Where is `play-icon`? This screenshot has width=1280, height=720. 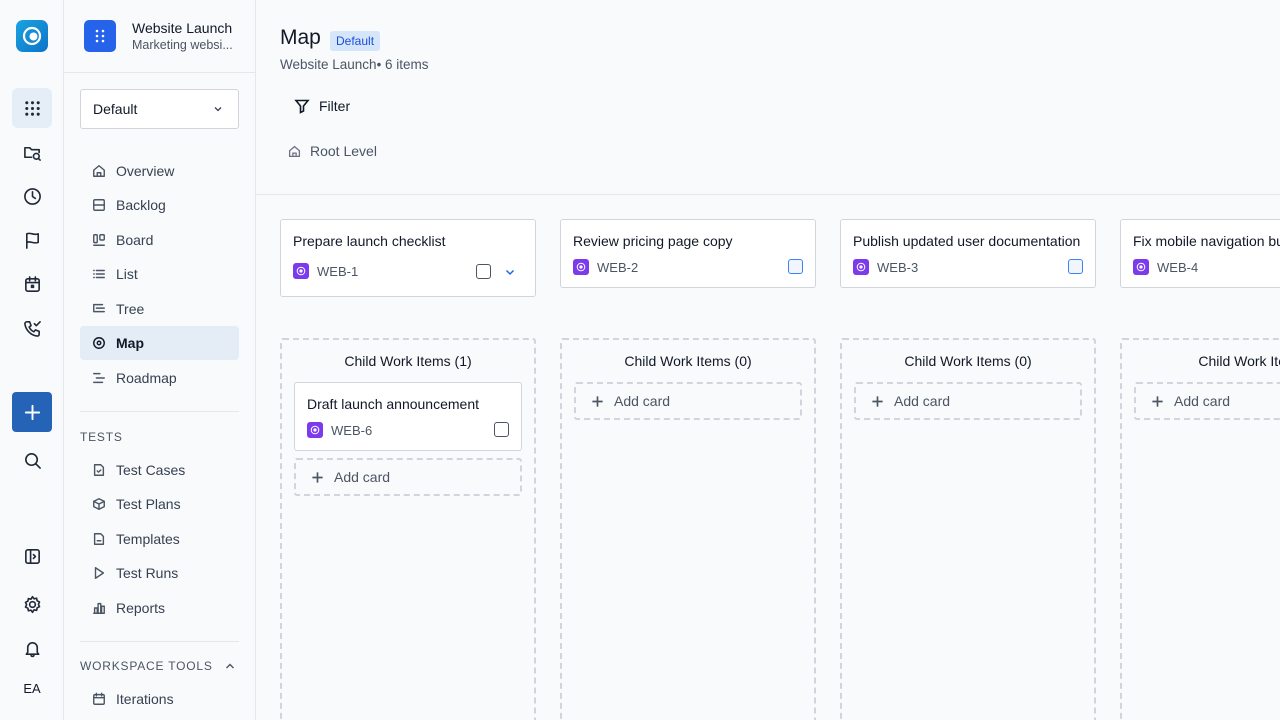
play-icon is located at coordinates (99, 573).